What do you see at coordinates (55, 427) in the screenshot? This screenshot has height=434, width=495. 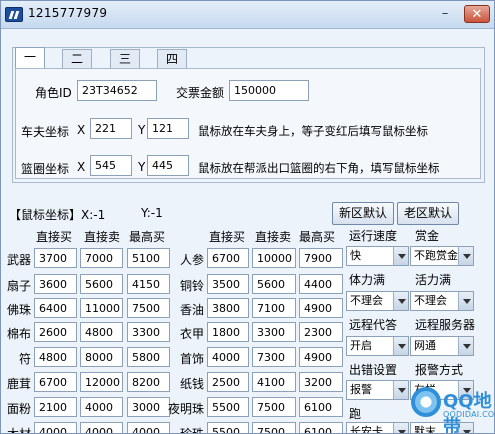 I see `left-goods-buy-input: 4000` at bounding box center [55, 427].